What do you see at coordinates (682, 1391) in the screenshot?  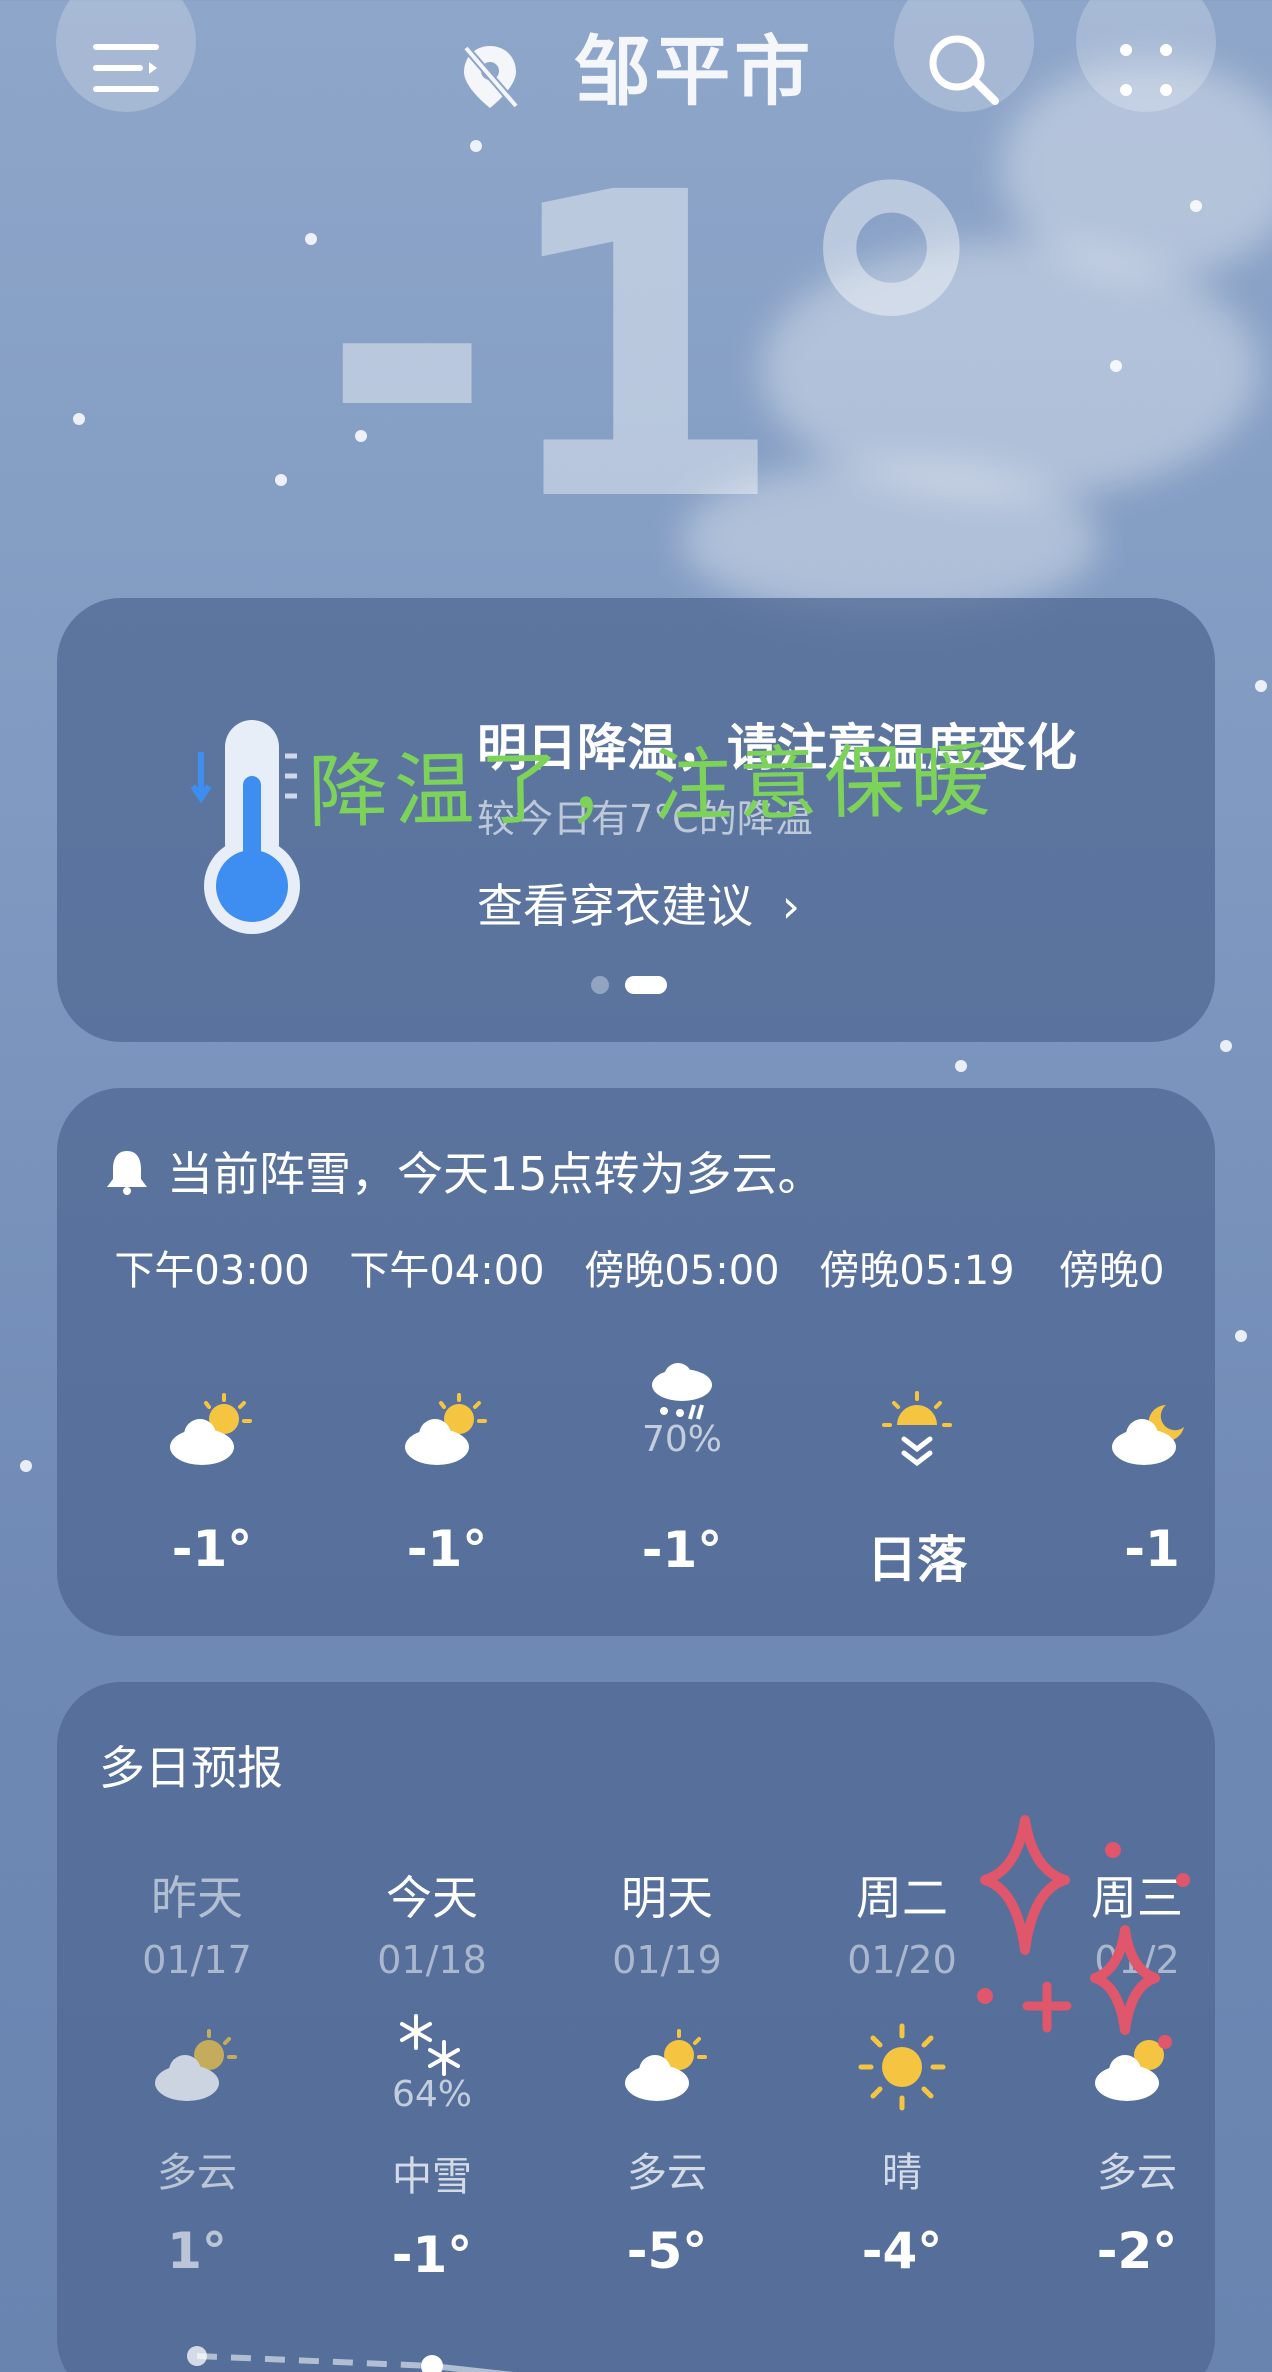 I see `snow-cloud-icon` at bounding box center [682, 1391].